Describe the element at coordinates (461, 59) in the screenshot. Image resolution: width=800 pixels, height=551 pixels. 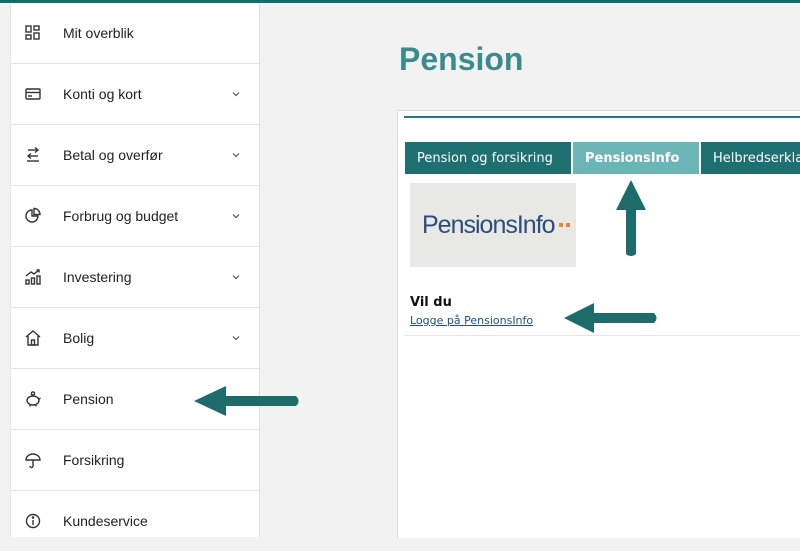
I see `page-title: Pension` at that location.